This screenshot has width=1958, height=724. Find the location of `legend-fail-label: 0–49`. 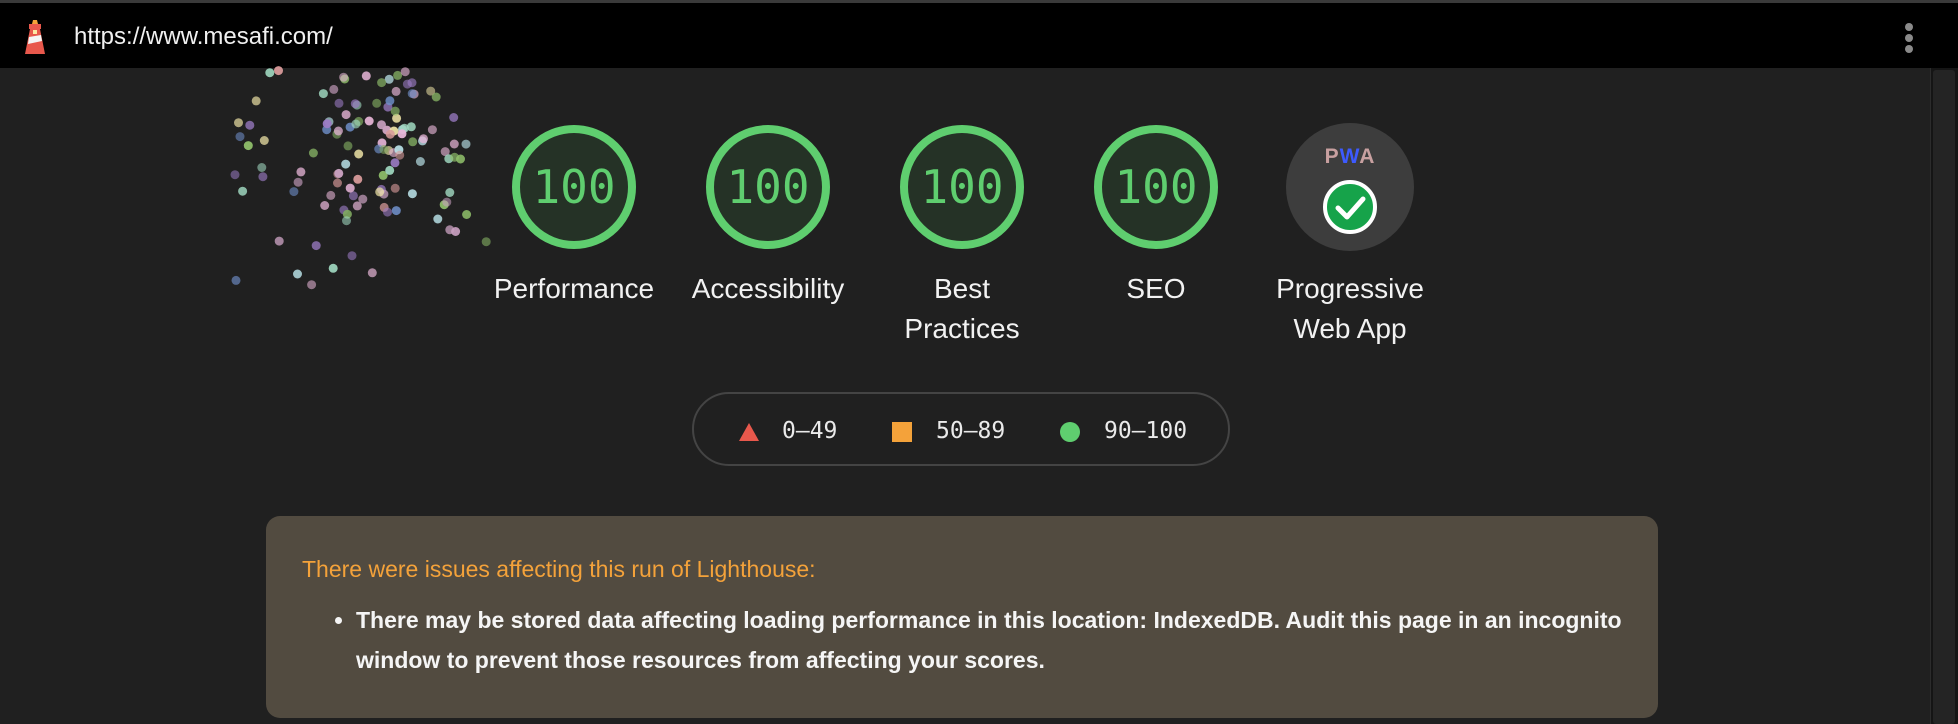

legend-fail-label: 0–49 is located at coordinates (810, 431).